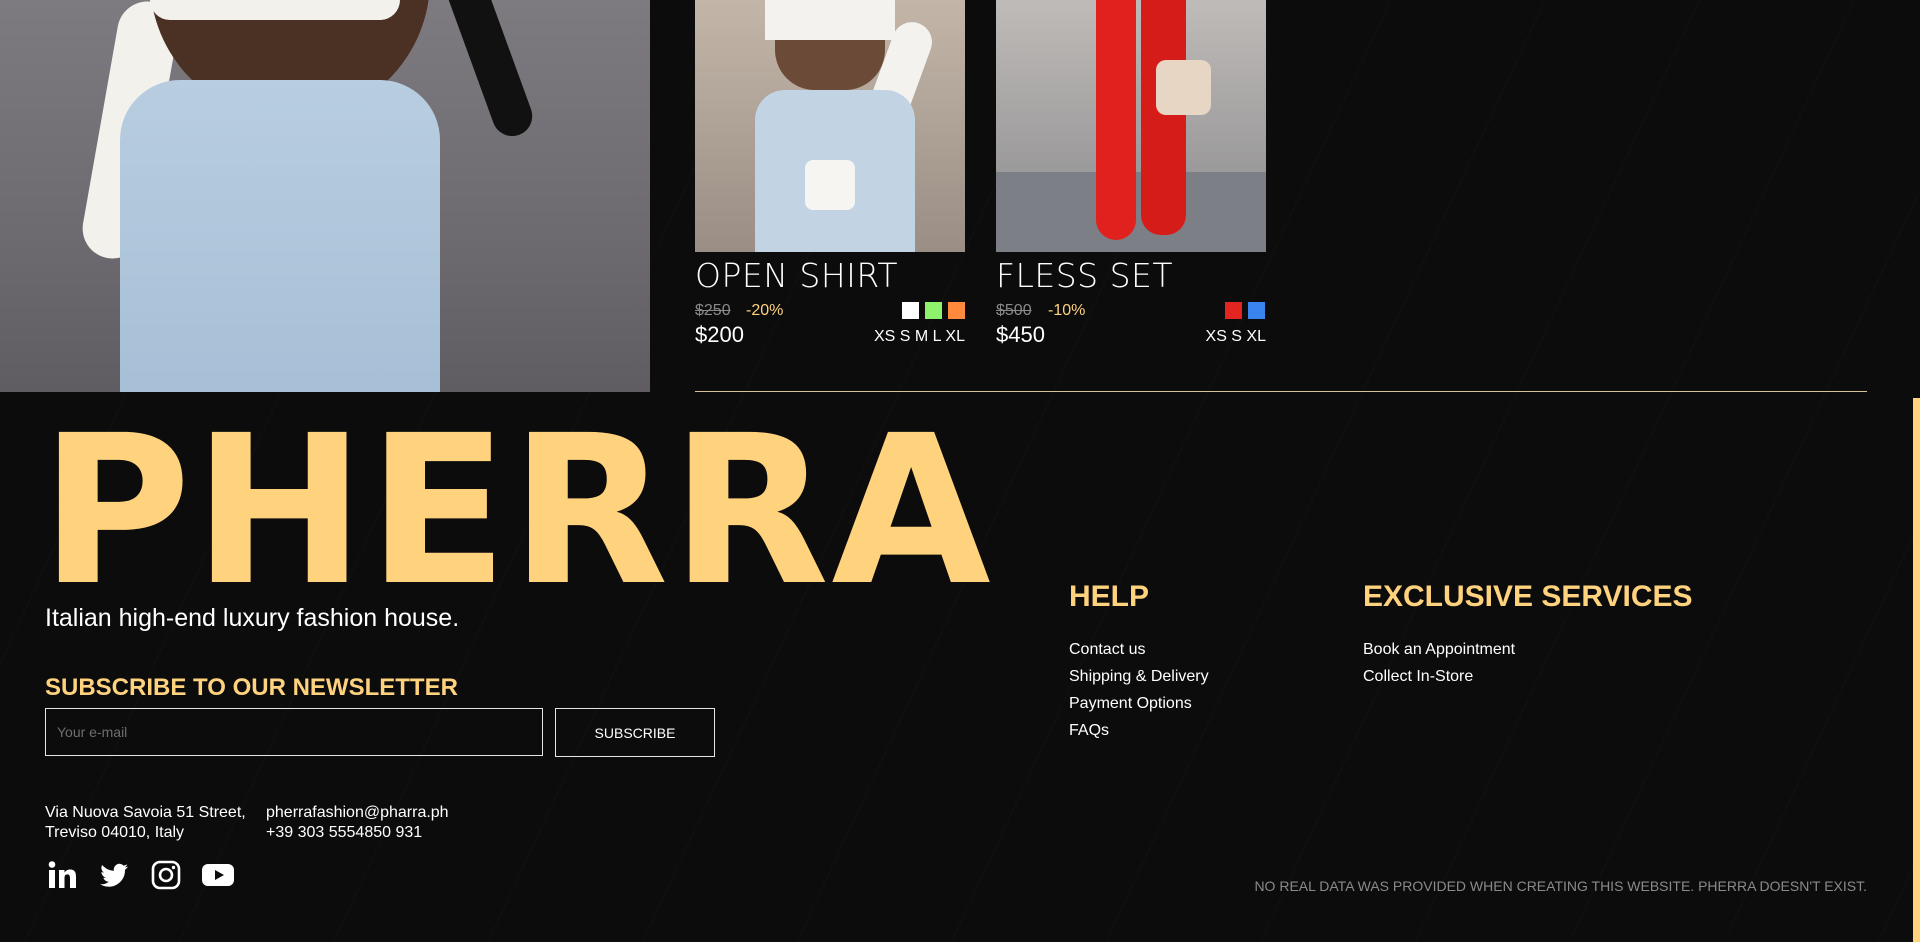  Describe the element at coordinates (1439, 680) in the screenshot. I see `services-link-collect: Collect In-Store` at that location.